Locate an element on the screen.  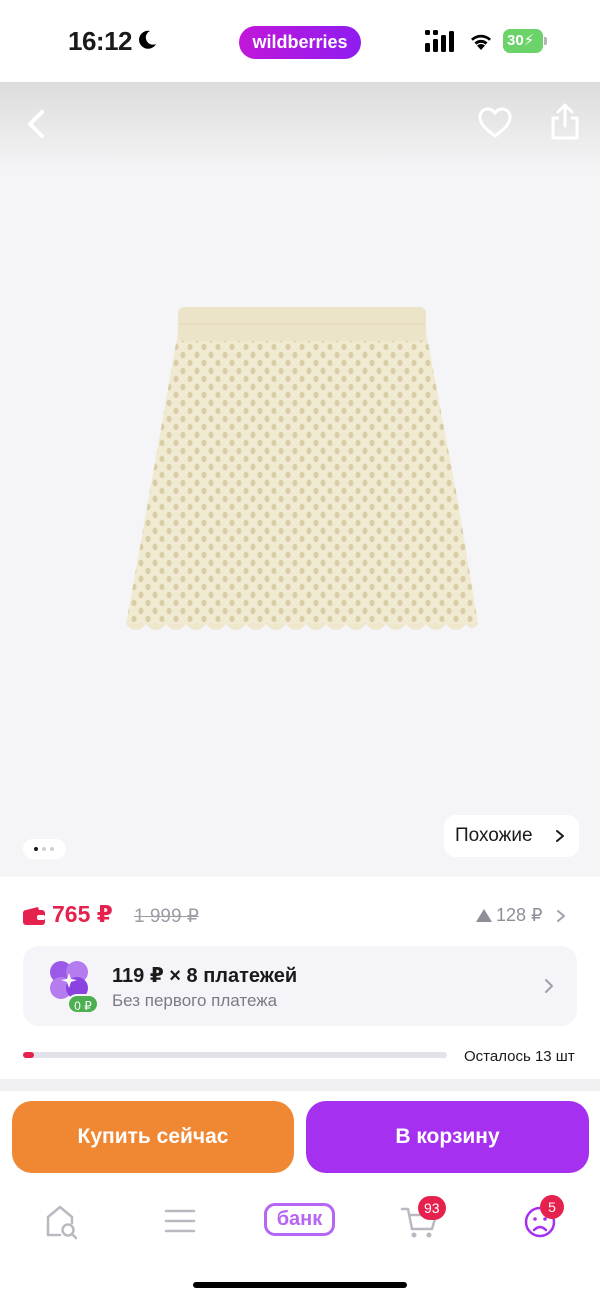
price-trend-value: 128 ₽ is located at coordinates (519, 915).